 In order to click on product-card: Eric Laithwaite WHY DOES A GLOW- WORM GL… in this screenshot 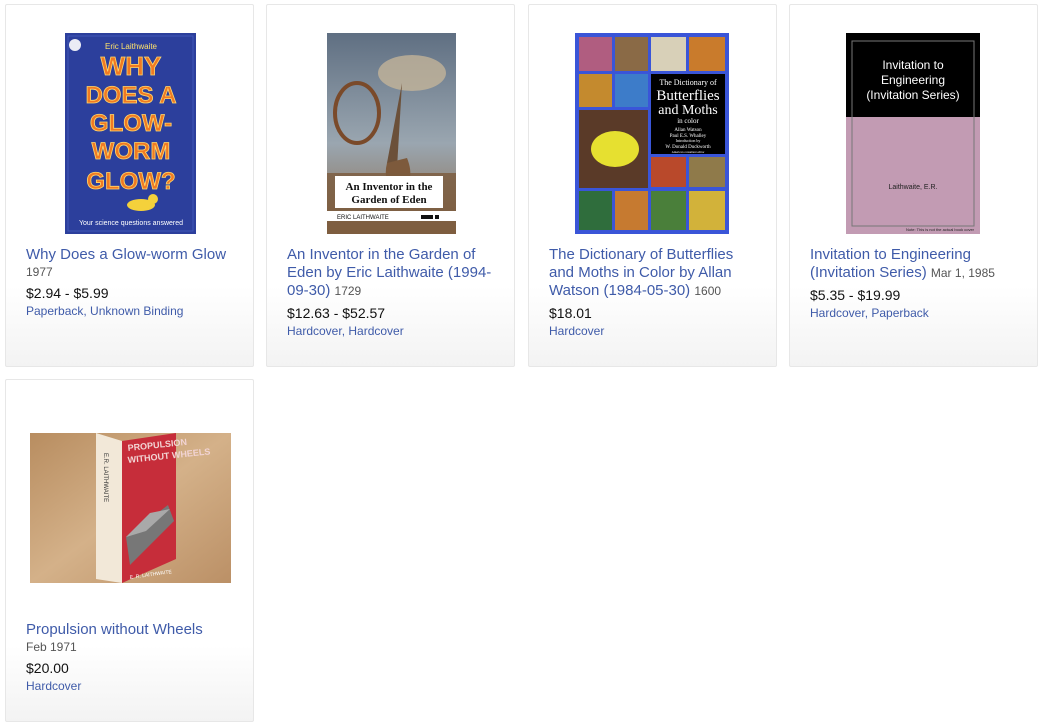, I will do `click(129, 185)`.